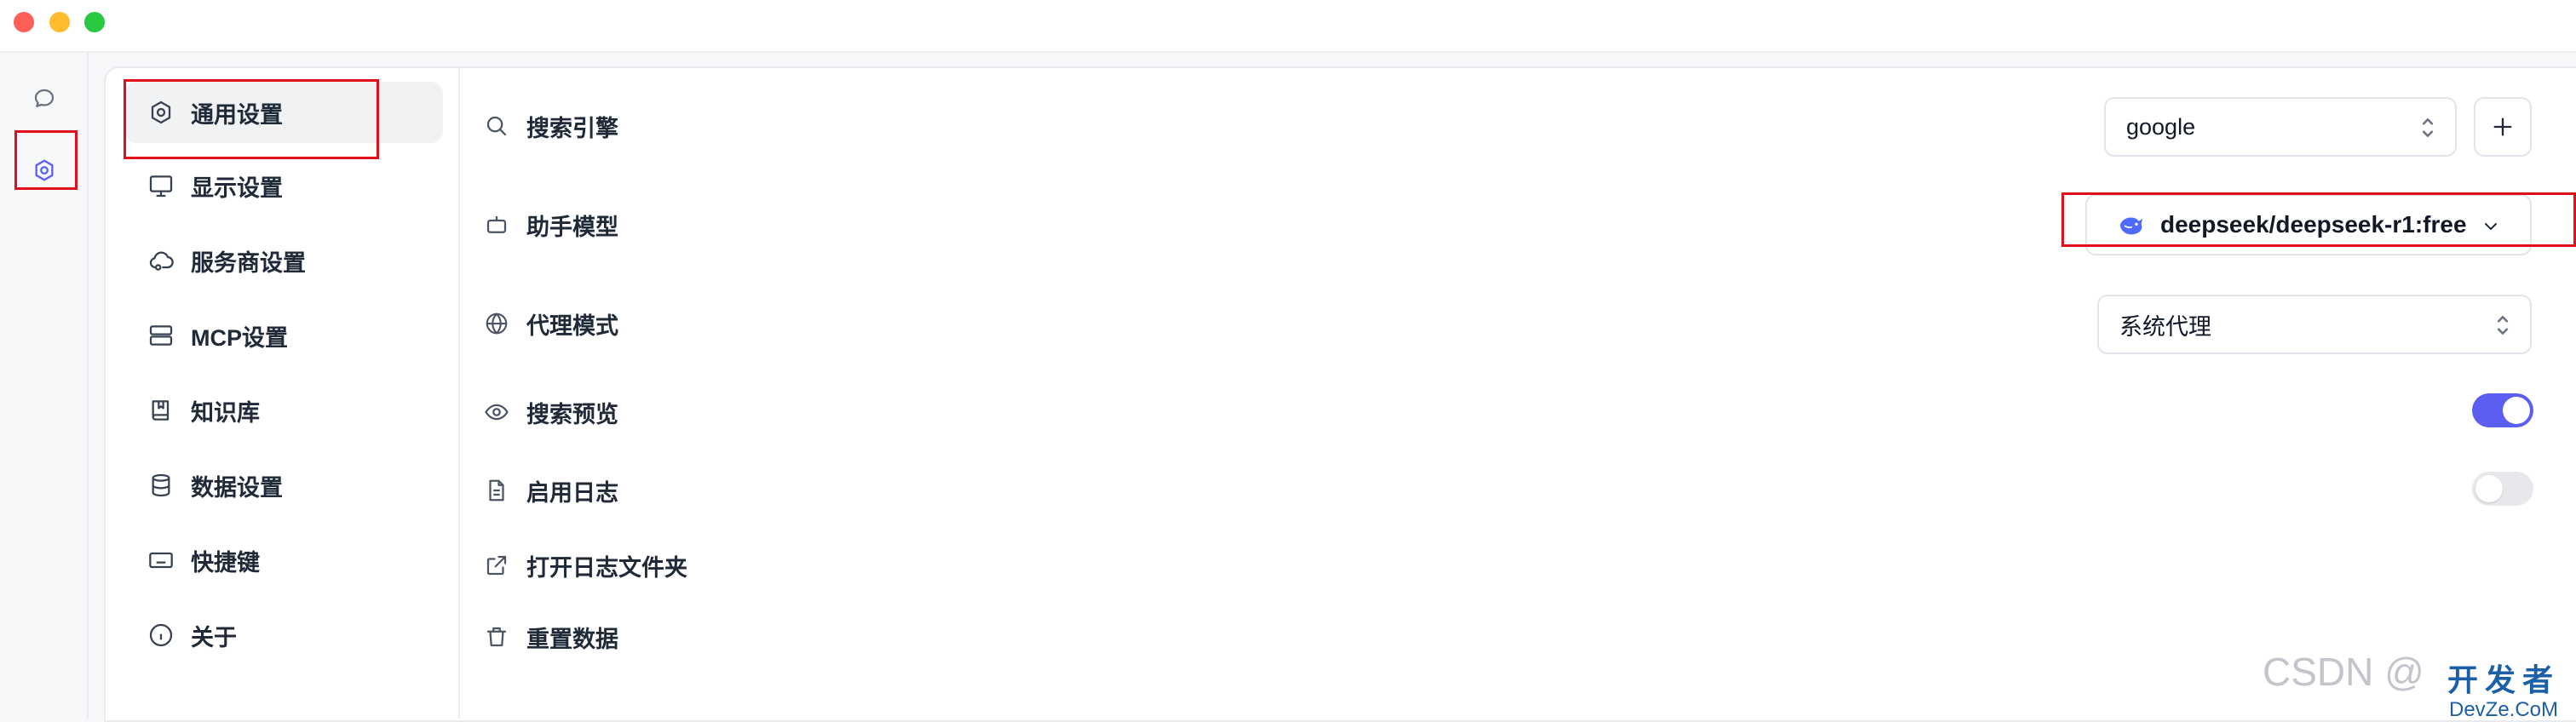 The image size is (2576, 722). Describe the element at coordinates (2314, 325) in the screenshot. I see `proxy-mode-select: 系统代理` at that location.